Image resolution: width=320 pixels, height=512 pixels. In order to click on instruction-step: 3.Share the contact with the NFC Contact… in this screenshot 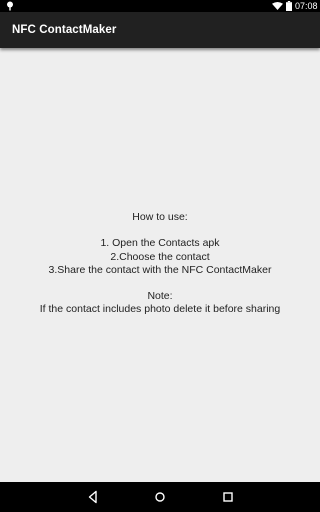, I will do `click(160, 269)`.